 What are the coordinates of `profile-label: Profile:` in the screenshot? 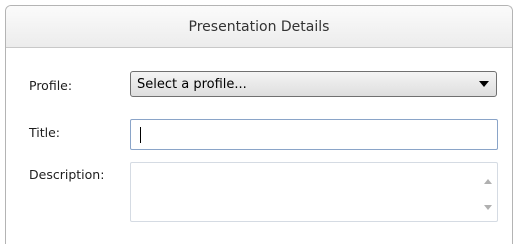 It's located at (51, 85).